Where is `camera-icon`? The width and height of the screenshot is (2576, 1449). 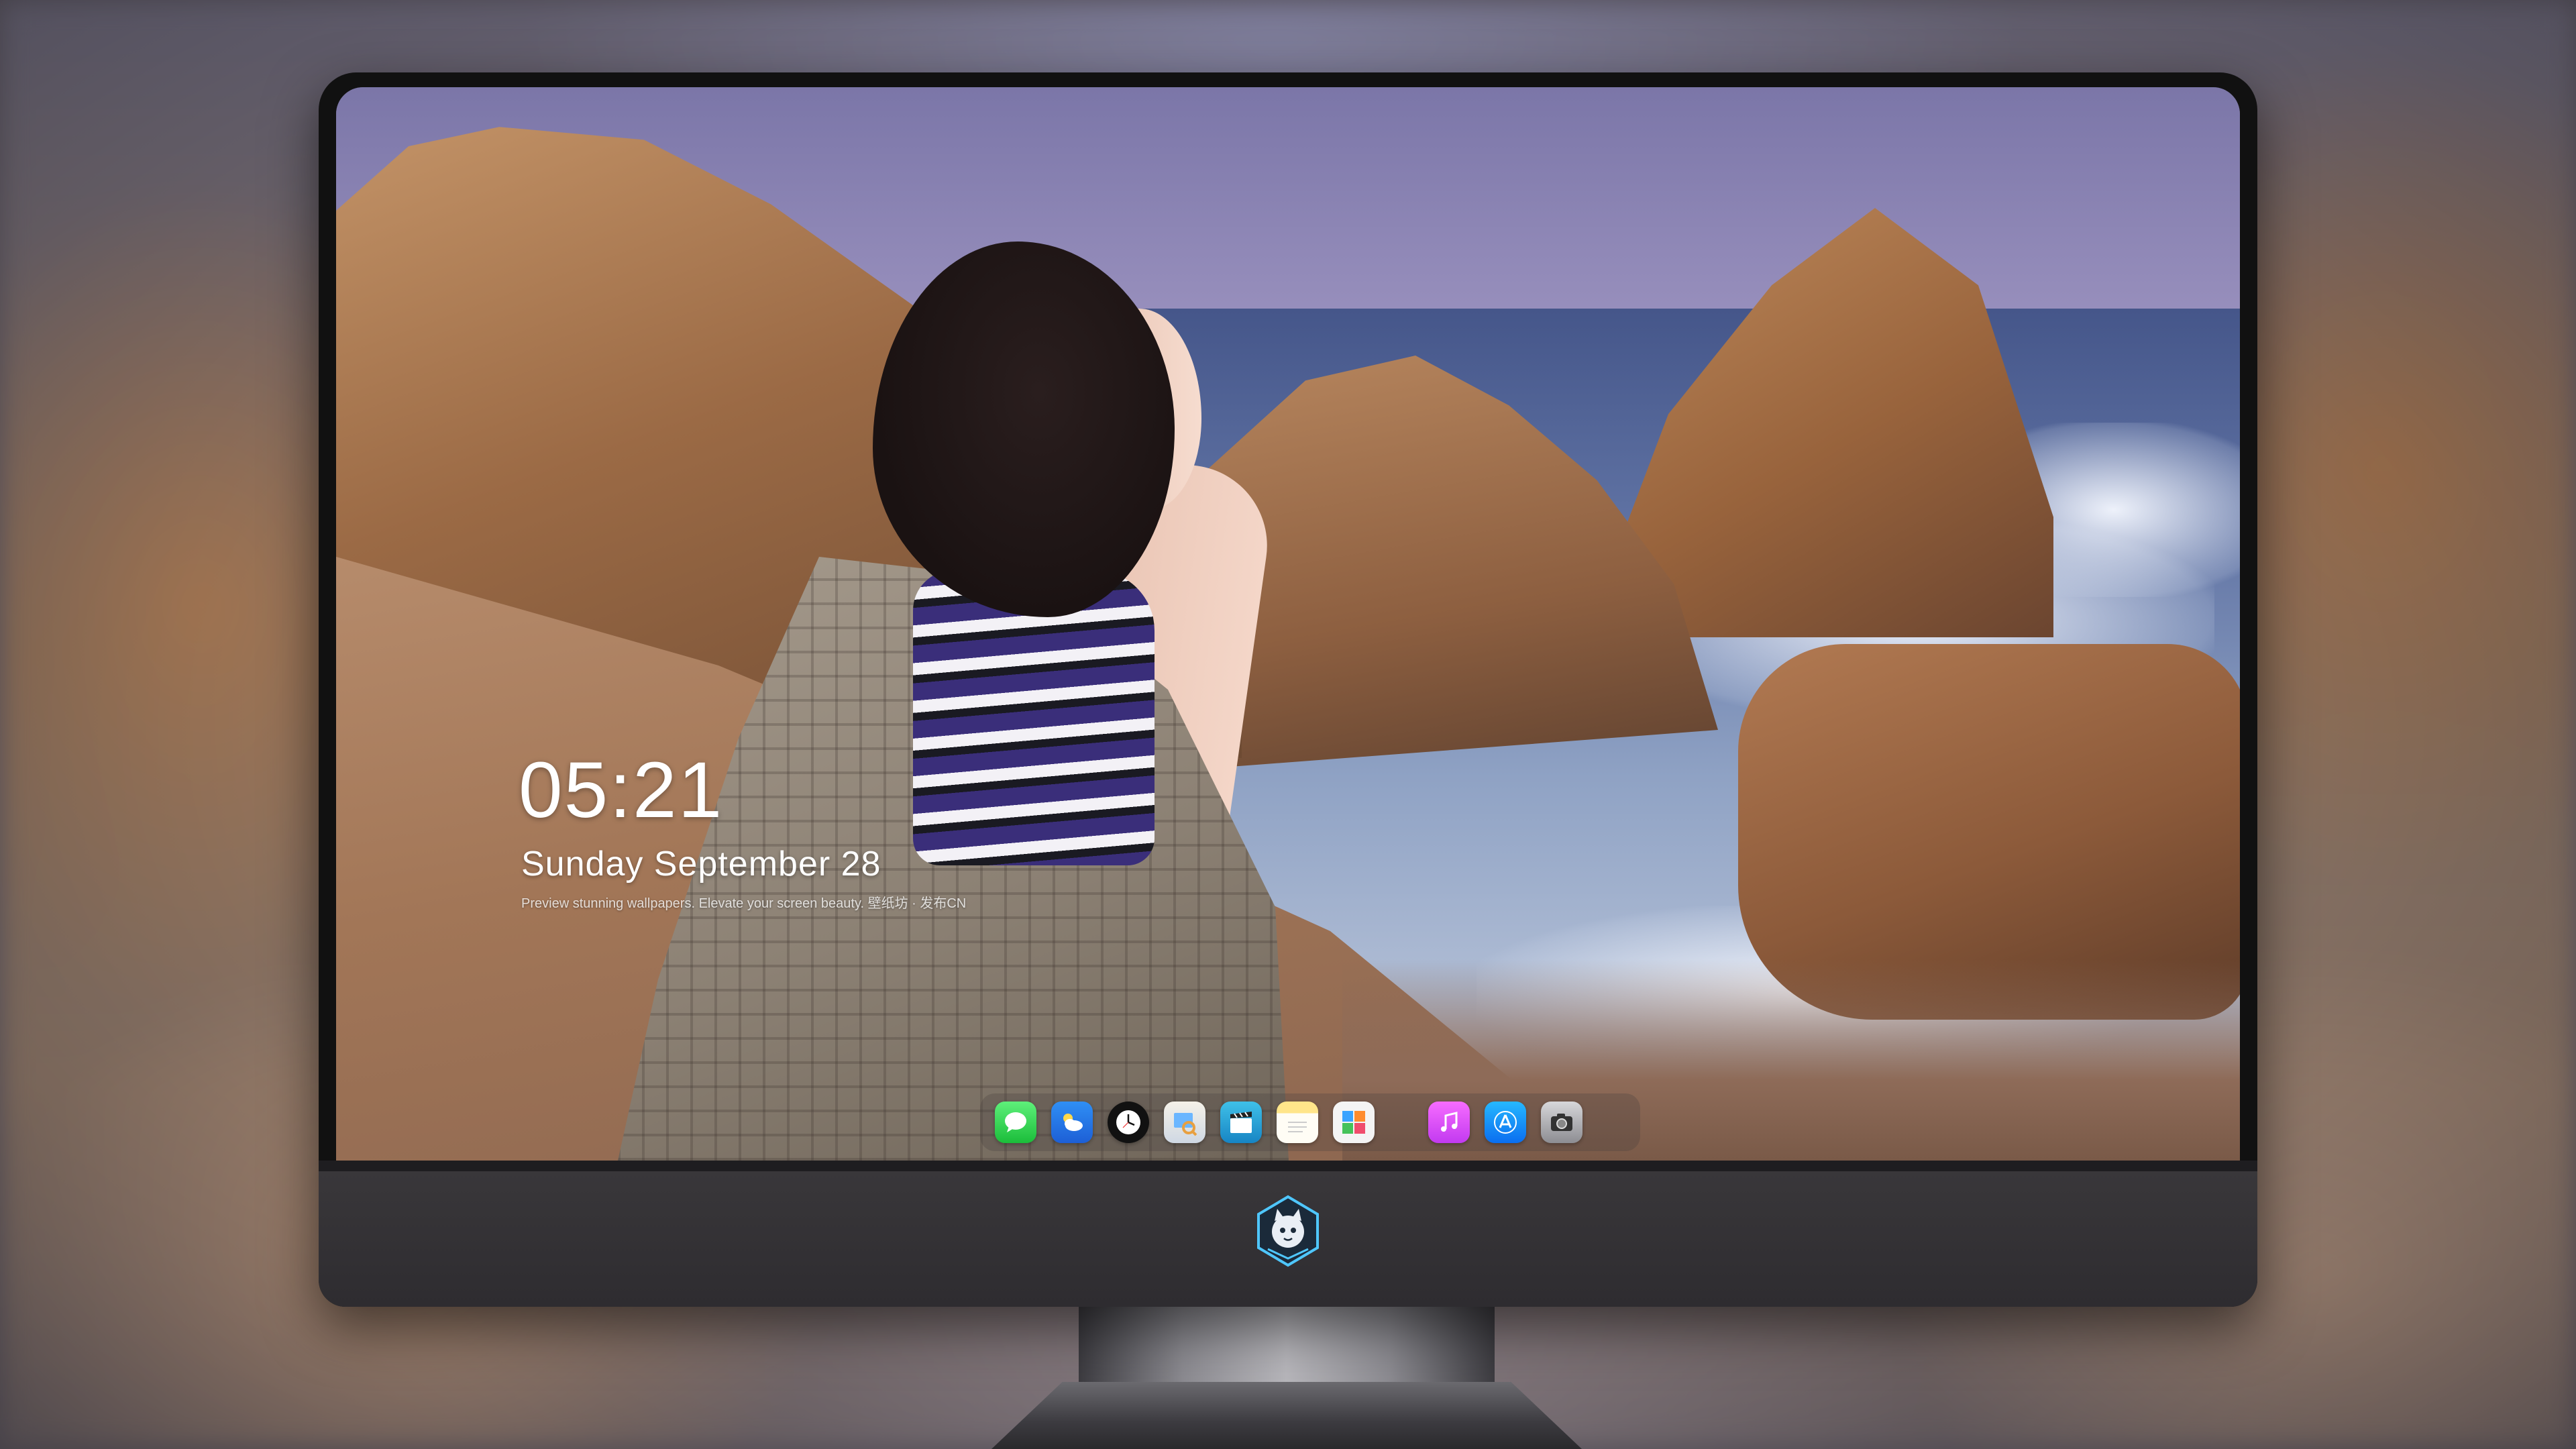 camera-icon is located at coordinates (1561, 1122).